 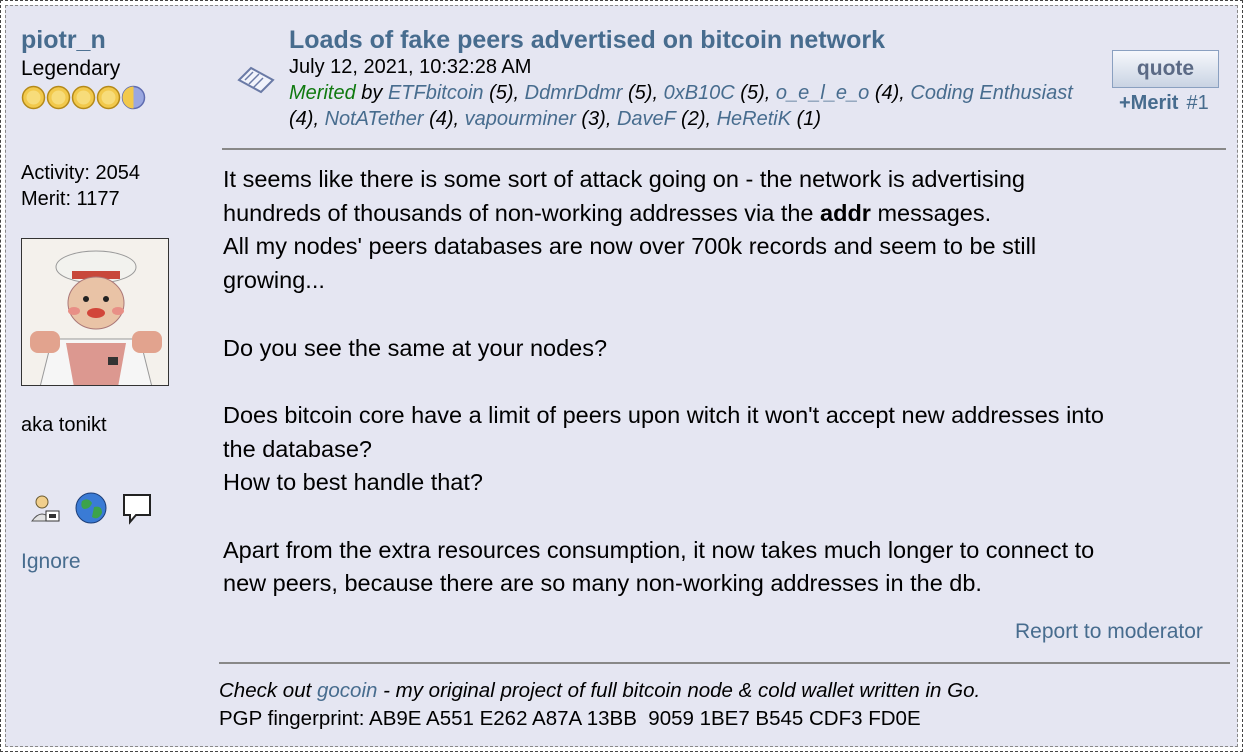 I want to click on report-to-moderator-link: Report to moderator, so click(x=1109, y=632).